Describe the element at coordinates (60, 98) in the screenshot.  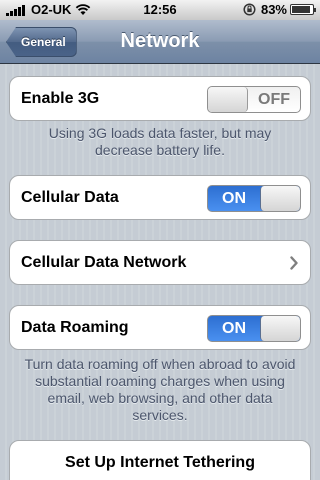
I see `enable-3g-label: Enable 3G` at that location.